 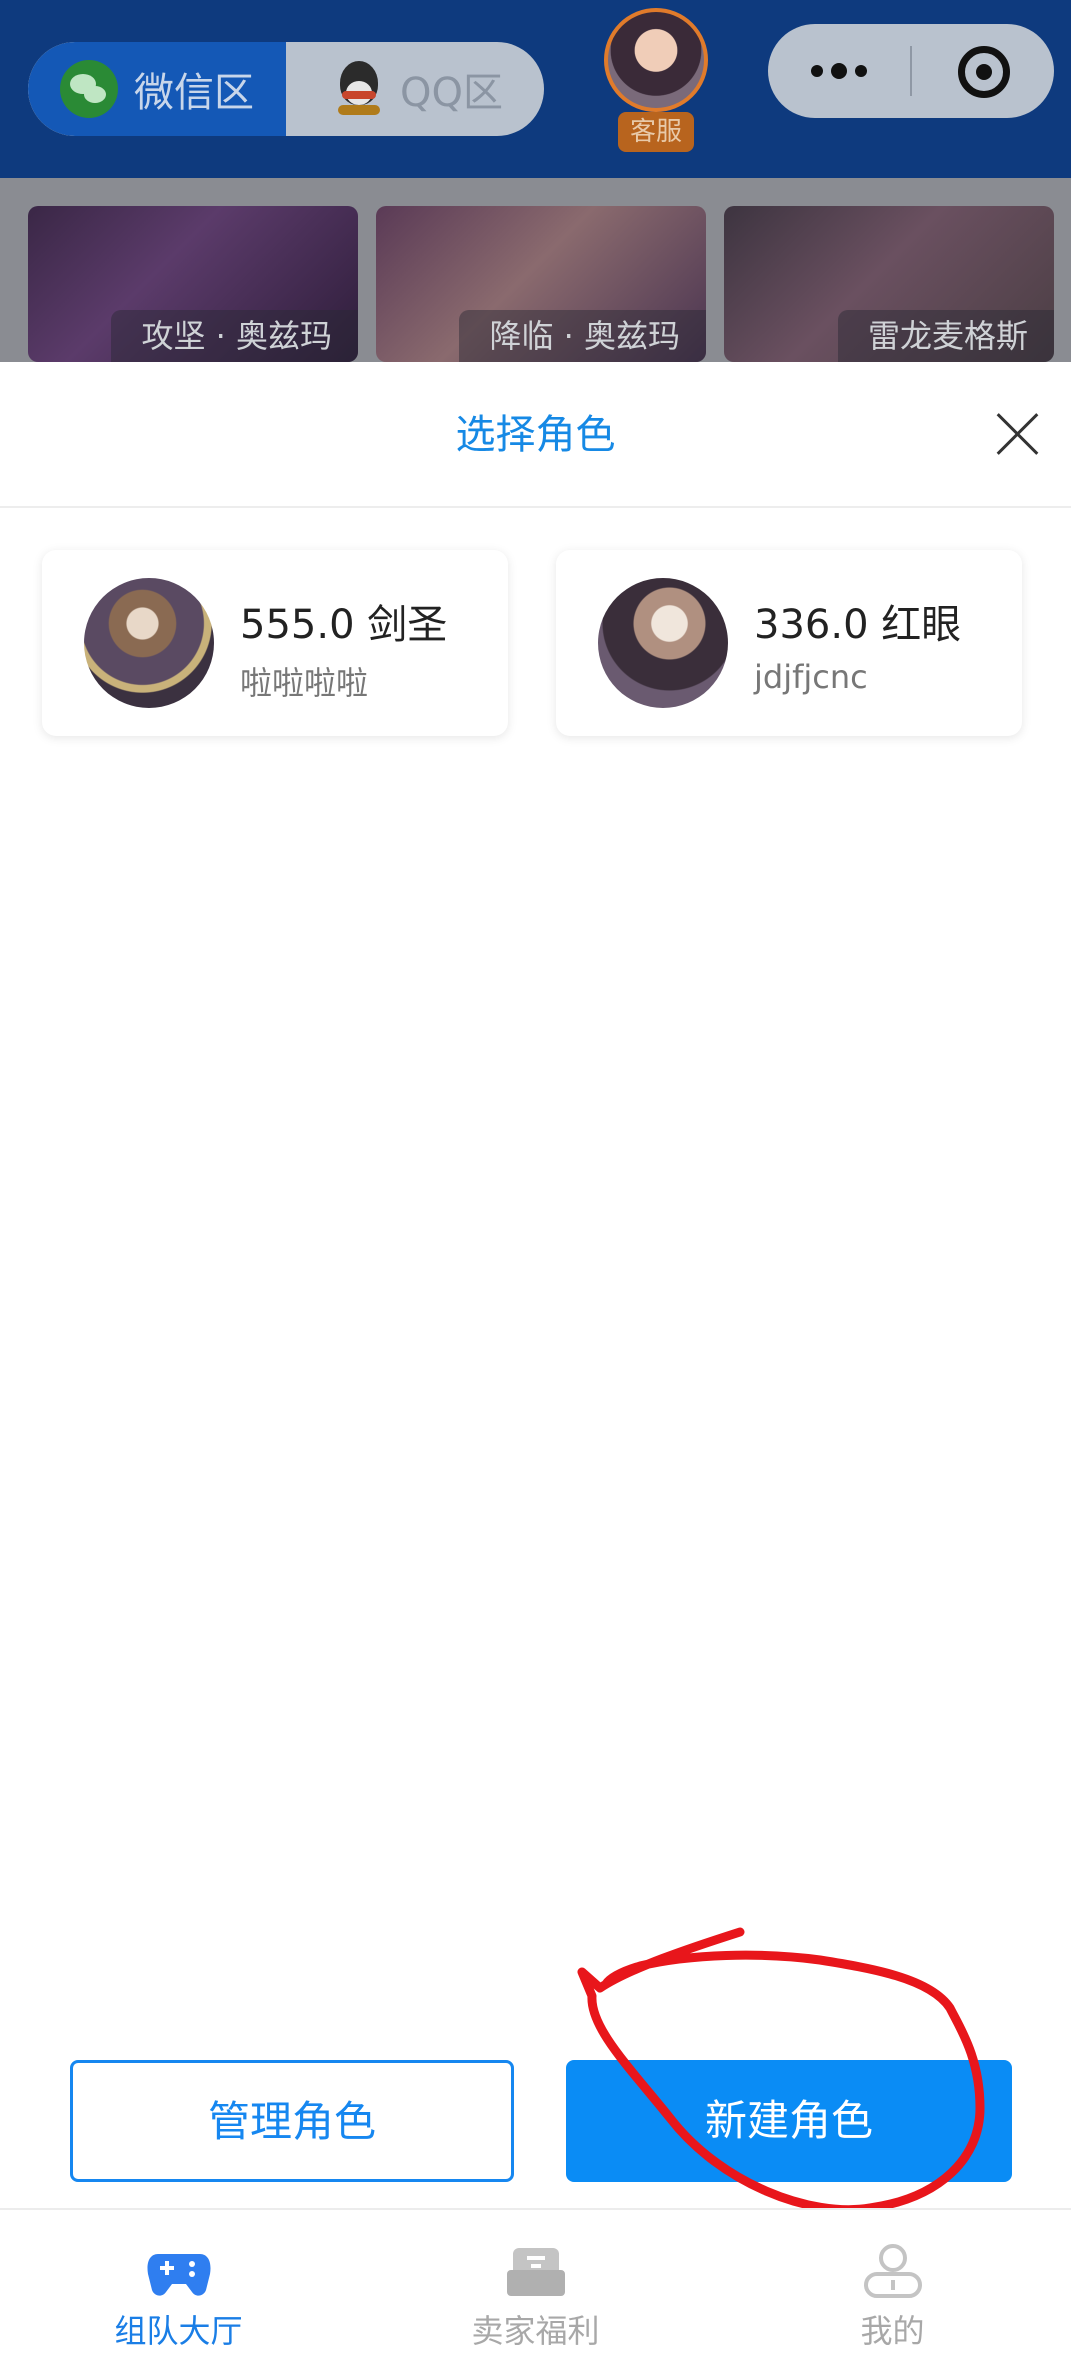 What do you see at coordinates (892, 2331) in the screenshot?
I see `tab-label: 我的` at bounding box center [892, 2331].